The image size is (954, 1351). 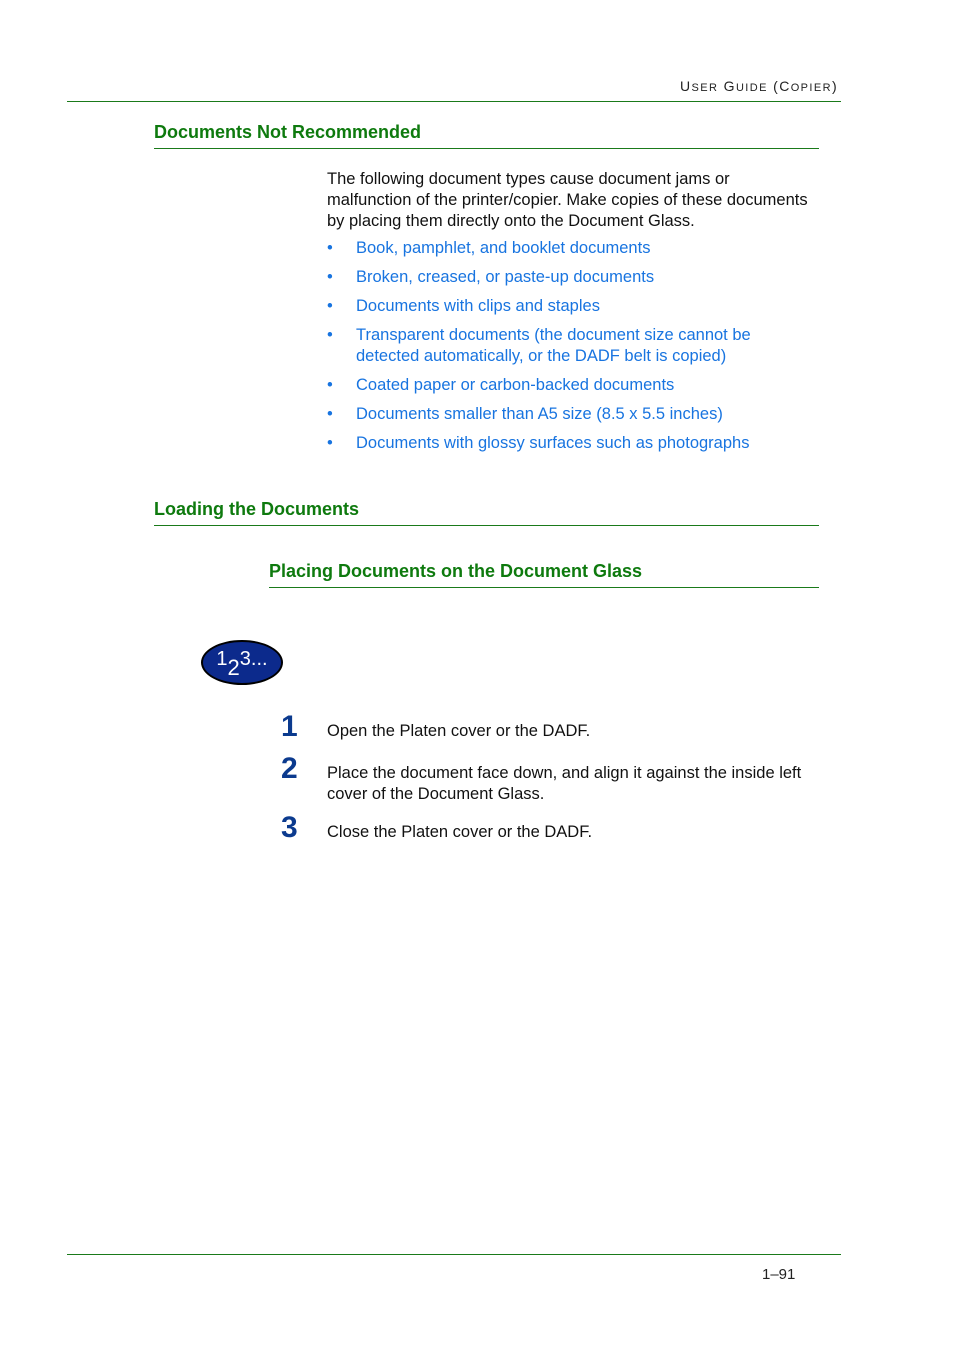 What do you see at coordinates (257, 509) in the screenshot?
I see `section-heading-loading-documents: Loading the Documents` at bounding box center [257, 509].